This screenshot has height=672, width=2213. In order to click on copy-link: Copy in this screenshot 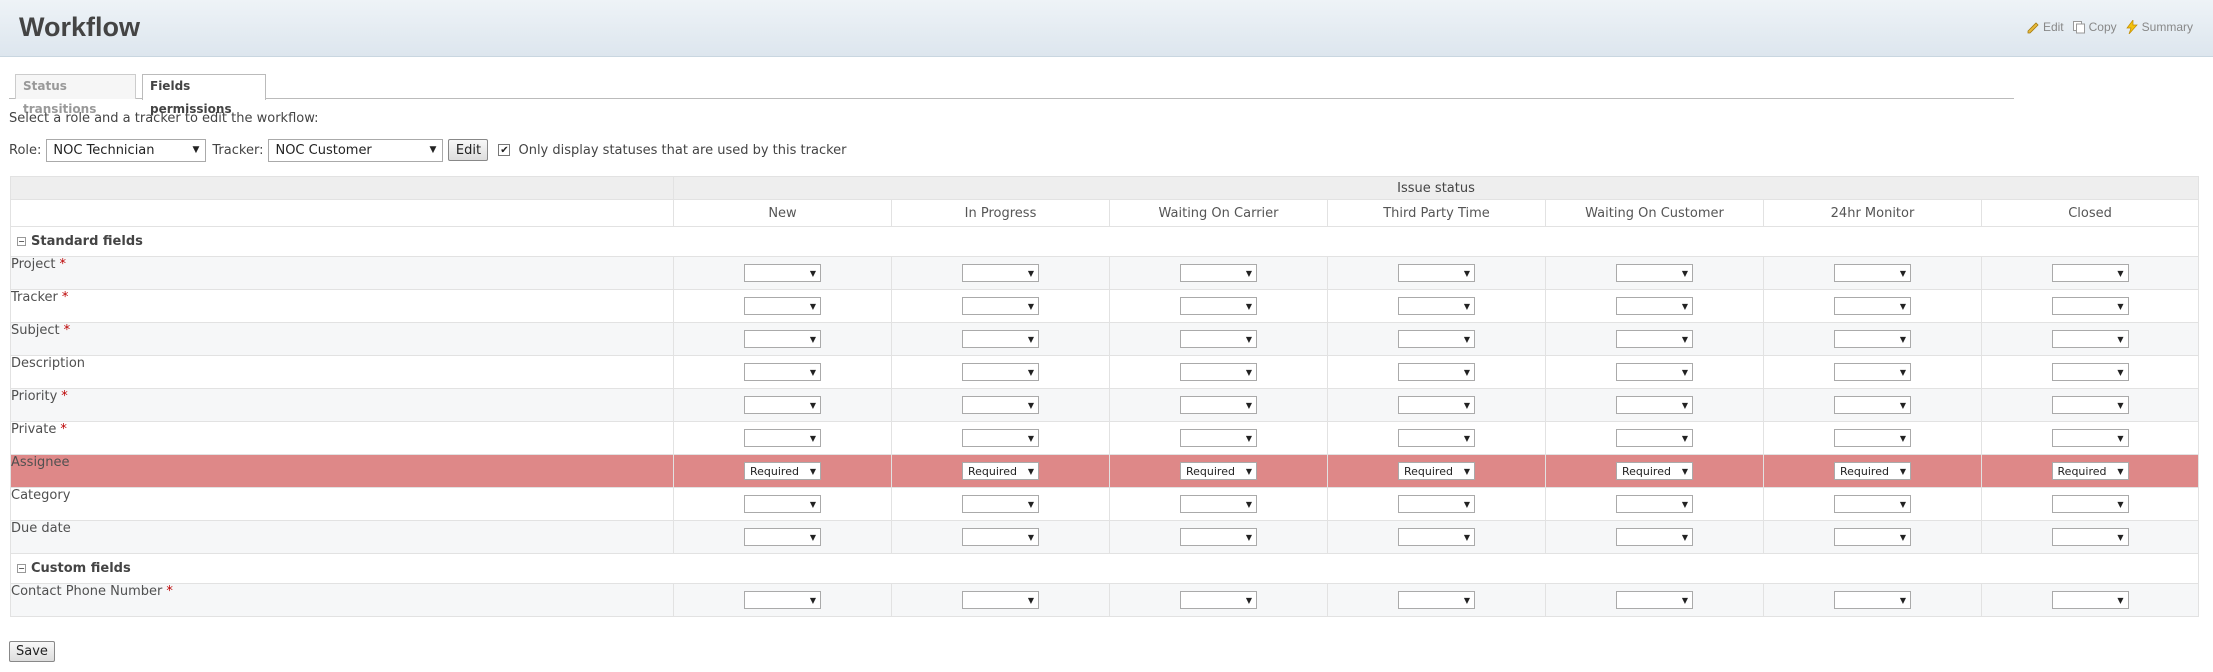, I will do `click(2094, 27)`.